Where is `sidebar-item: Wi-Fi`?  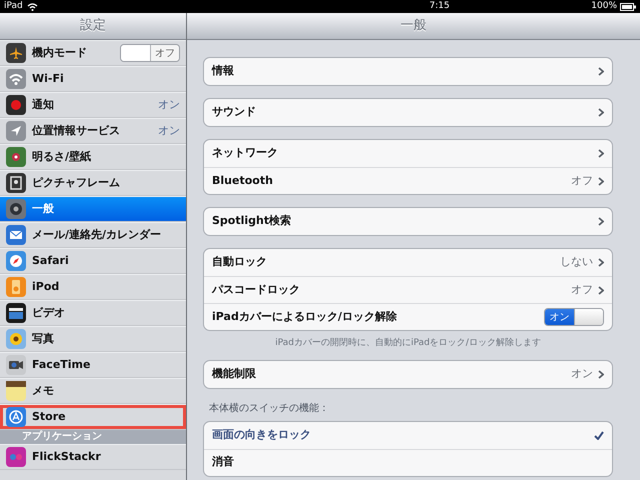
sidebar-item: Wi-Fi is located at coordinates (93, 79).